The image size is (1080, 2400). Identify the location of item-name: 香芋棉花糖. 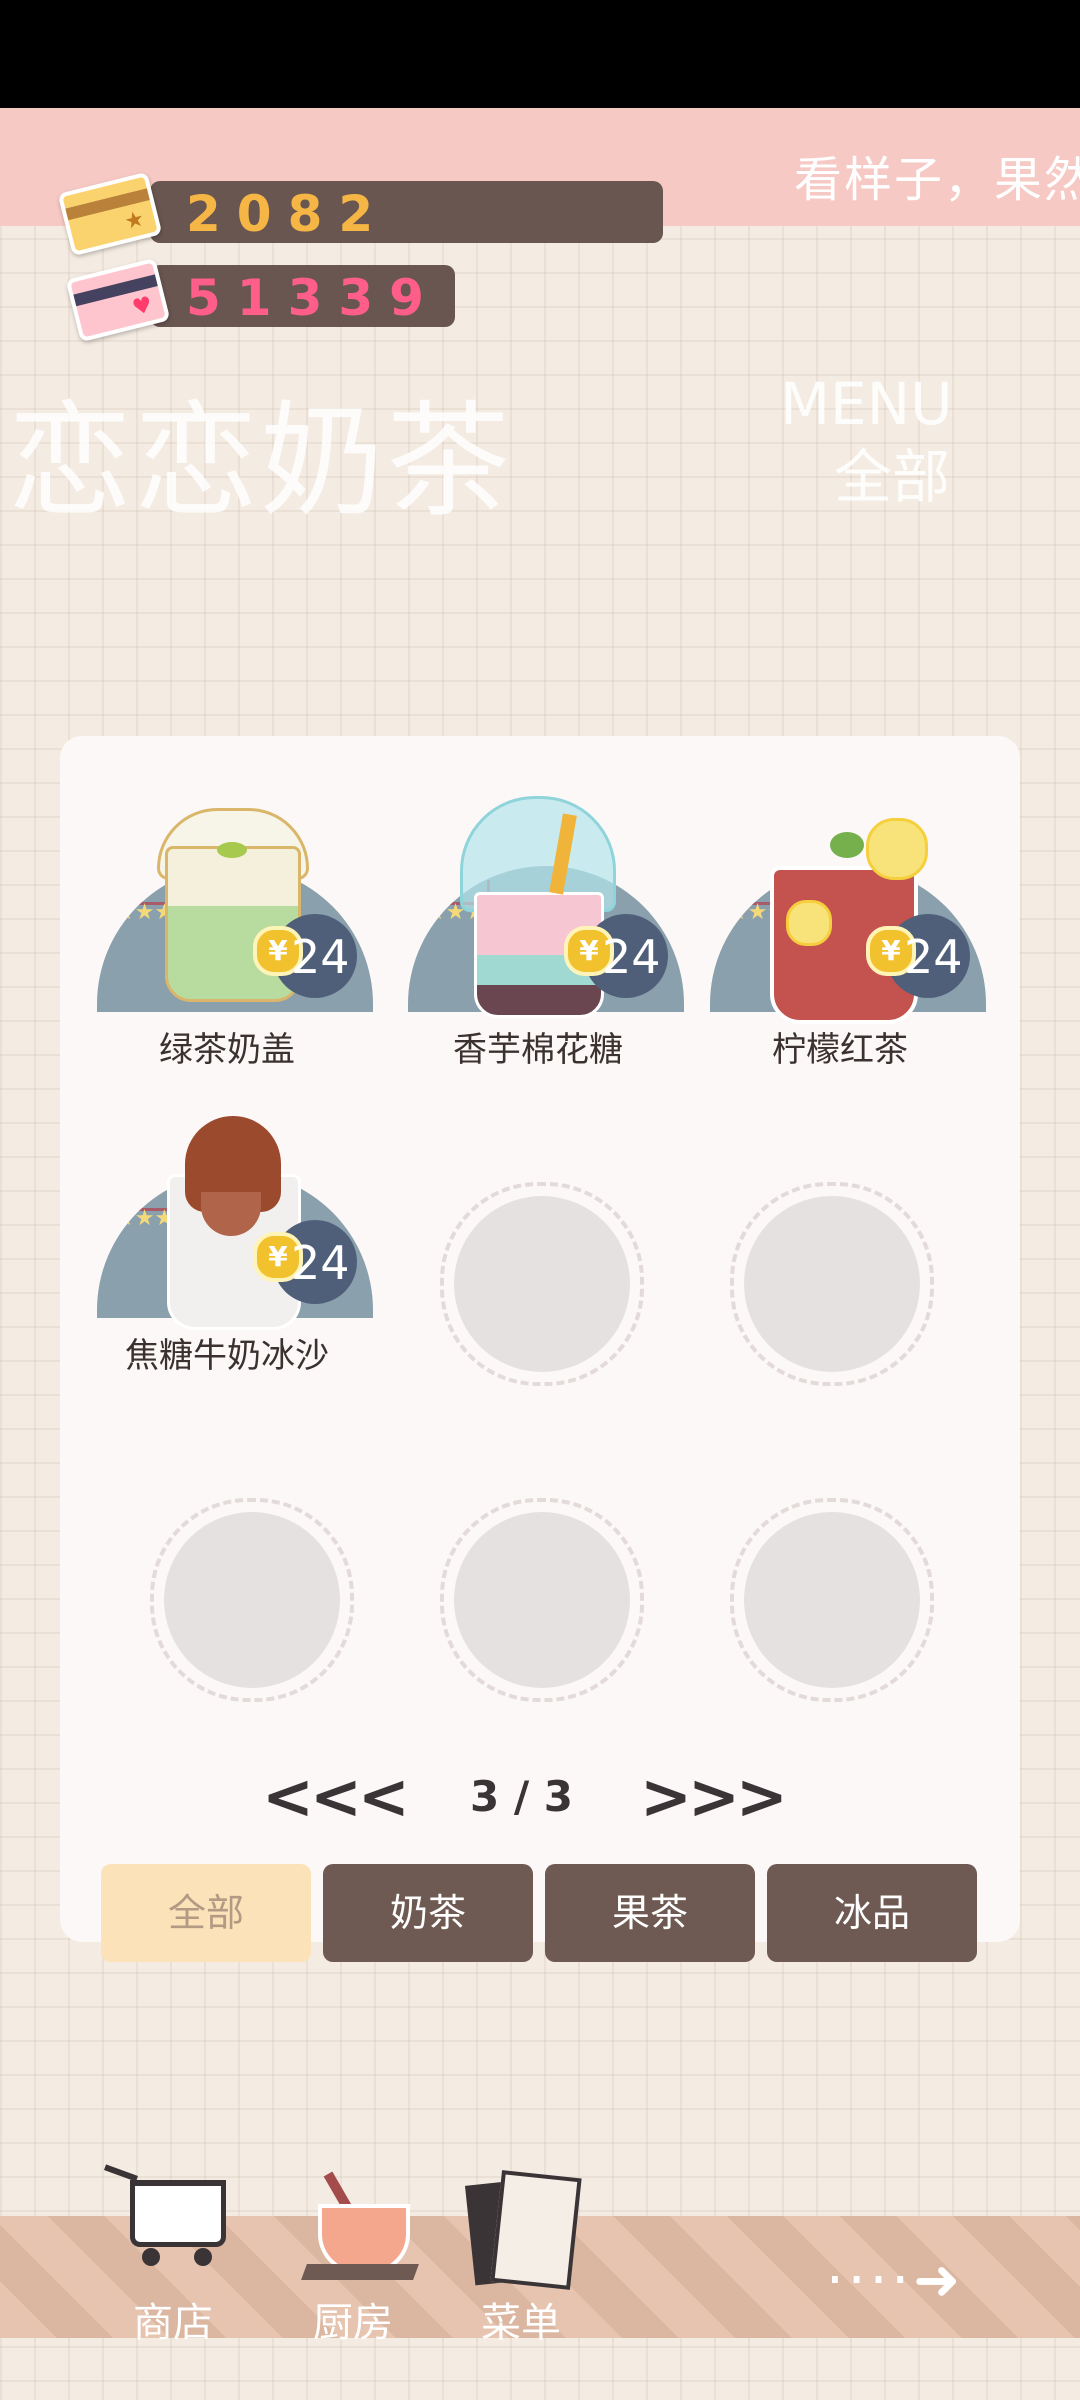
(538, 1050).